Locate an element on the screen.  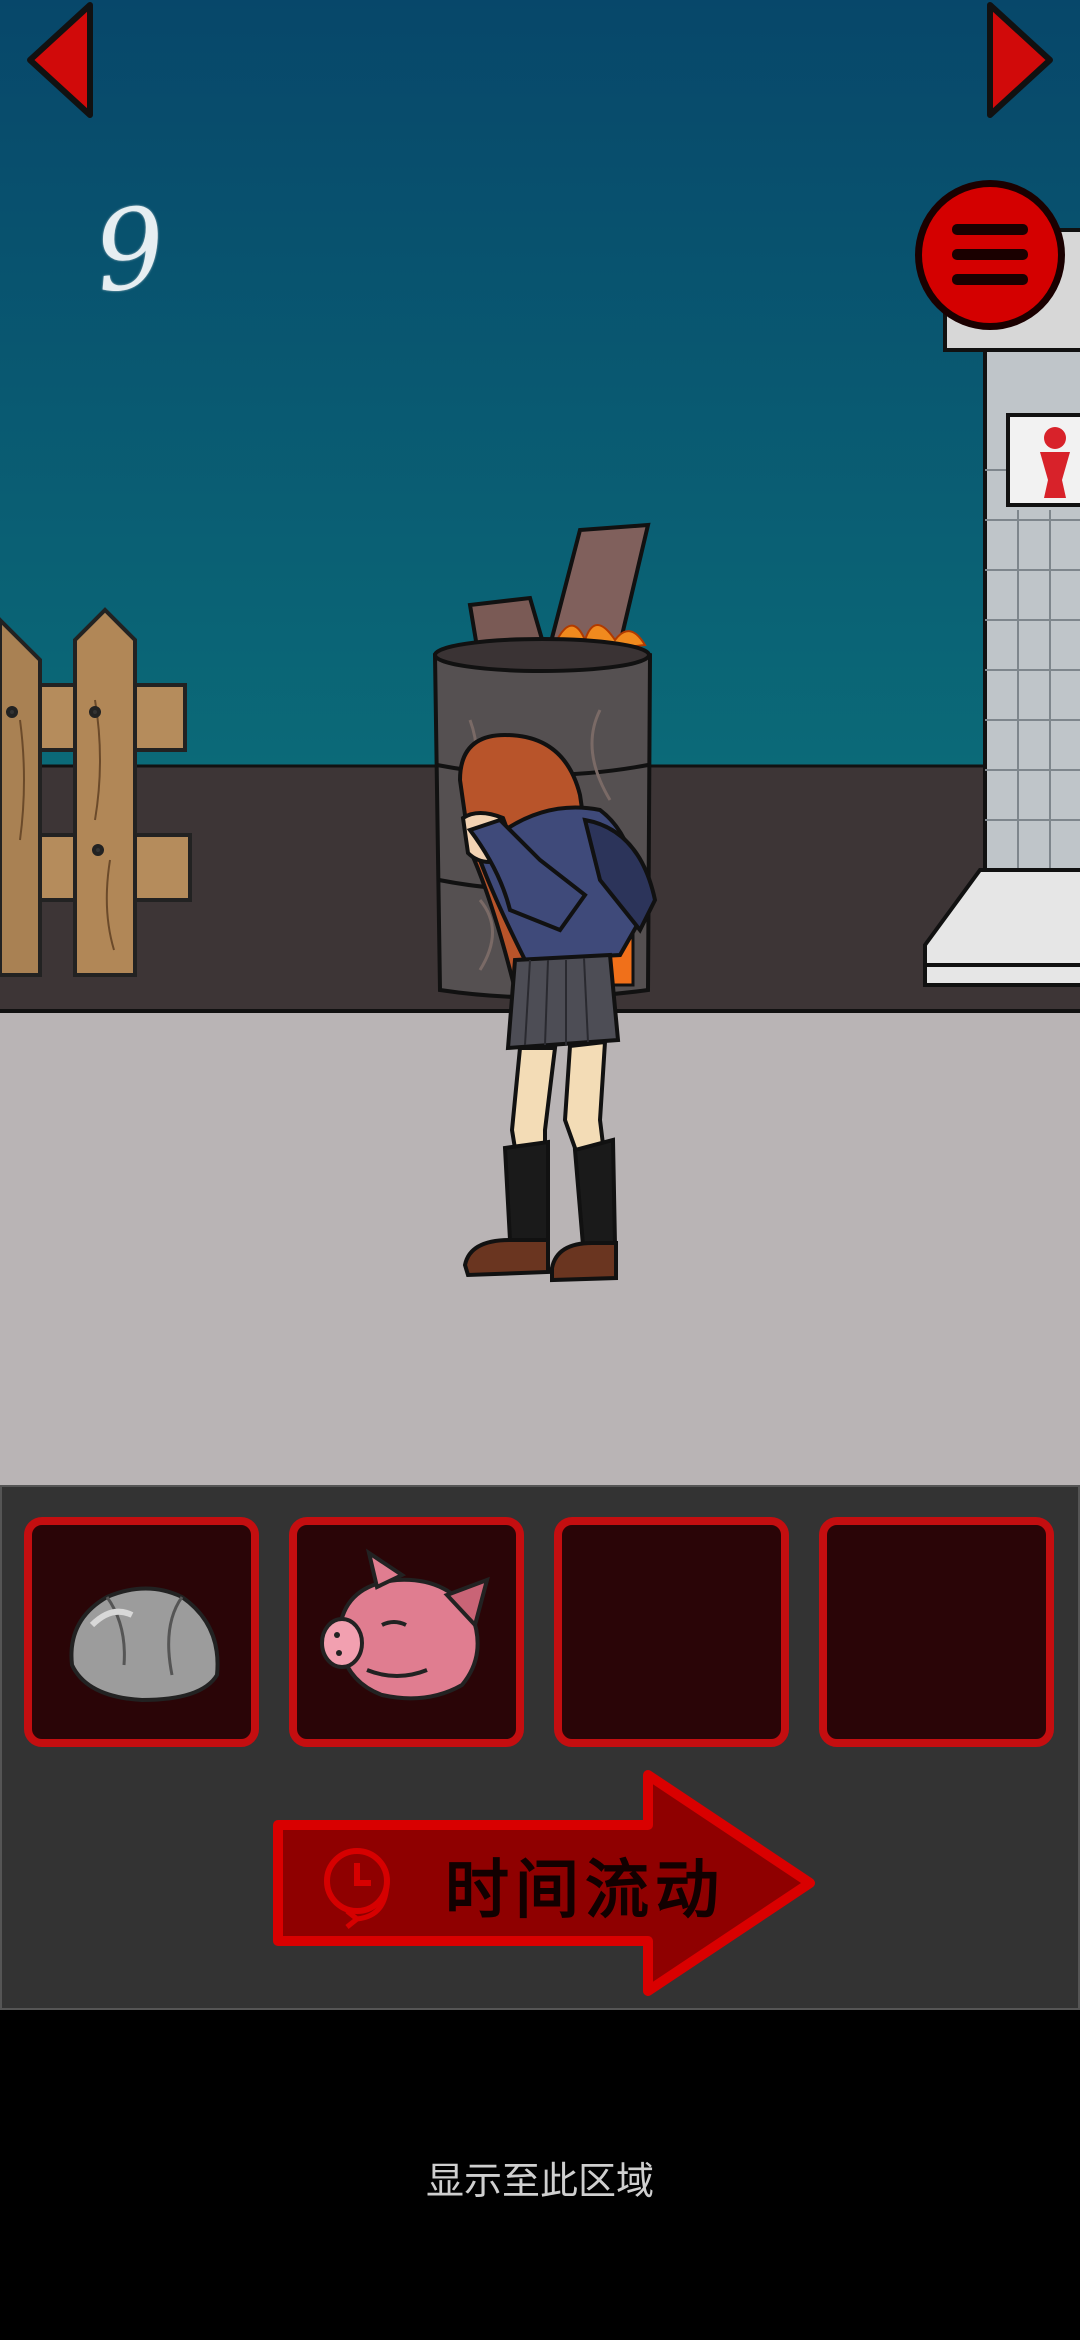
inventory-slot-rock is located at coordinates (141, 1632).